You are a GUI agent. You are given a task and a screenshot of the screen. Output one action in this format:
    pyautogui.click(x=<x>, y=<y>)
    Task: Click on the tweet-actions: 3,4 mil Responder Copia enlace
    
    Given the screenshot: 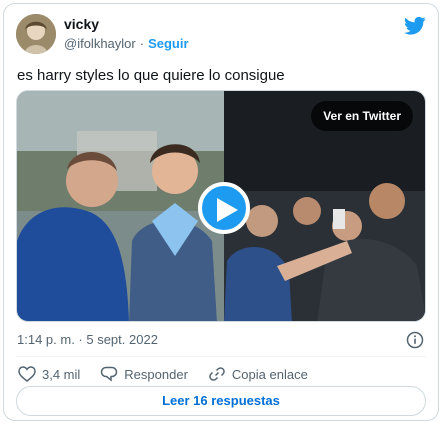 What is the action you would take?
    pyautogui.click(x=173, y=374)
    